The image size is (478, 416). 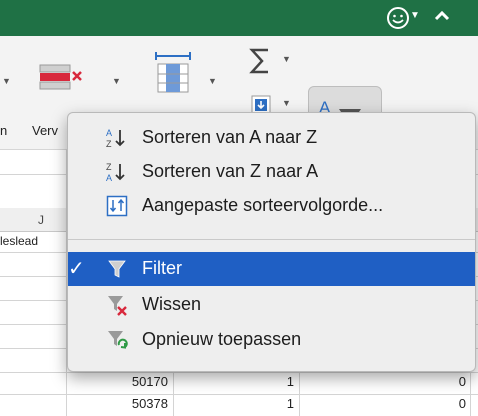 I want to click on menu-item-sort-a-to-z: A Z Sorteren van A naar Z, so click(x=271, y=138).